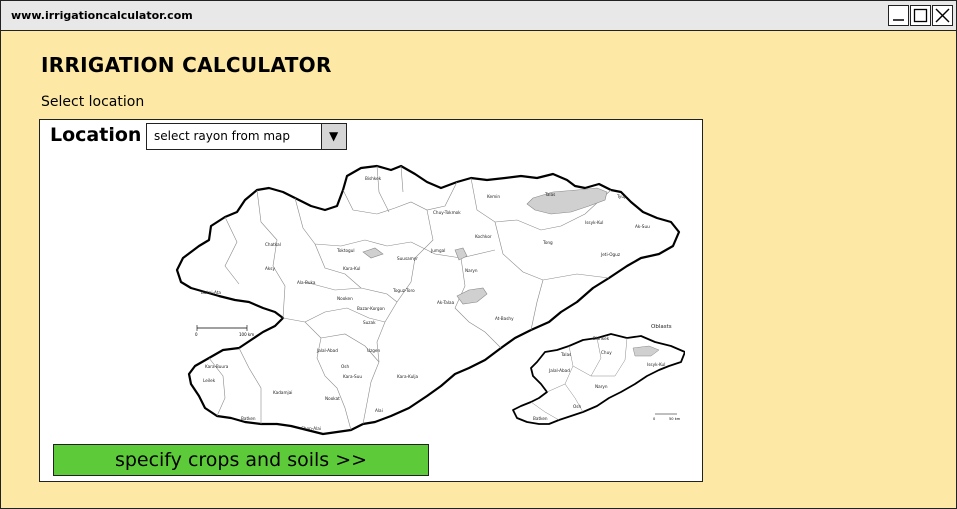 This screenshot has width=957, height=509. I want to click on map-label: Suusamyr, so click(407, 258).